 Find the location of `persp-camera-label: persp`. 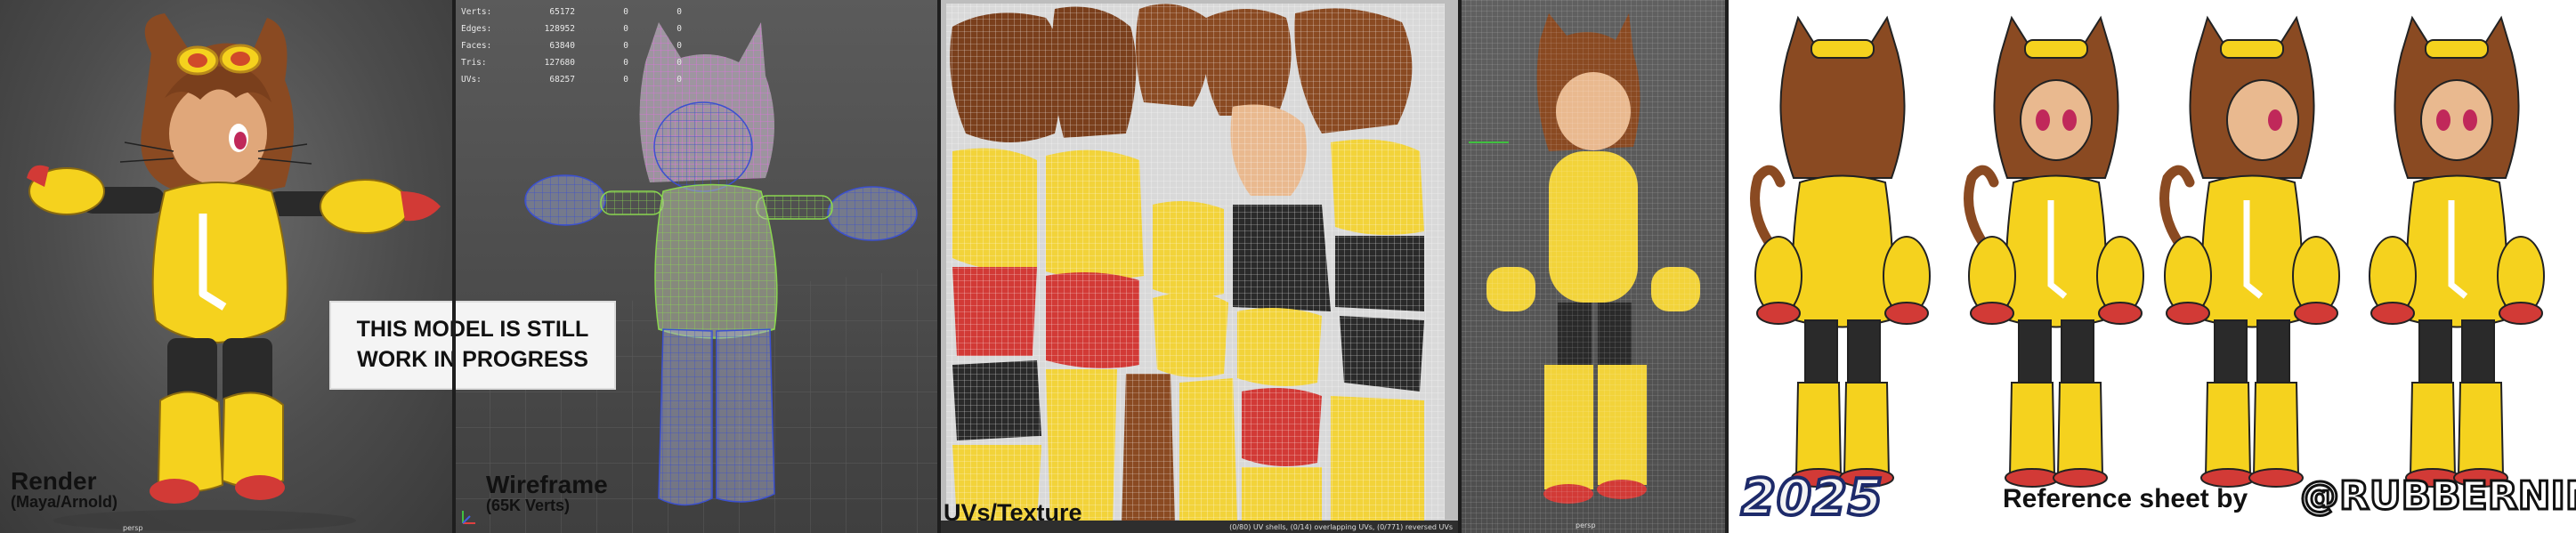

persp-camera-label: persp is located at coordinates (1586, 525).